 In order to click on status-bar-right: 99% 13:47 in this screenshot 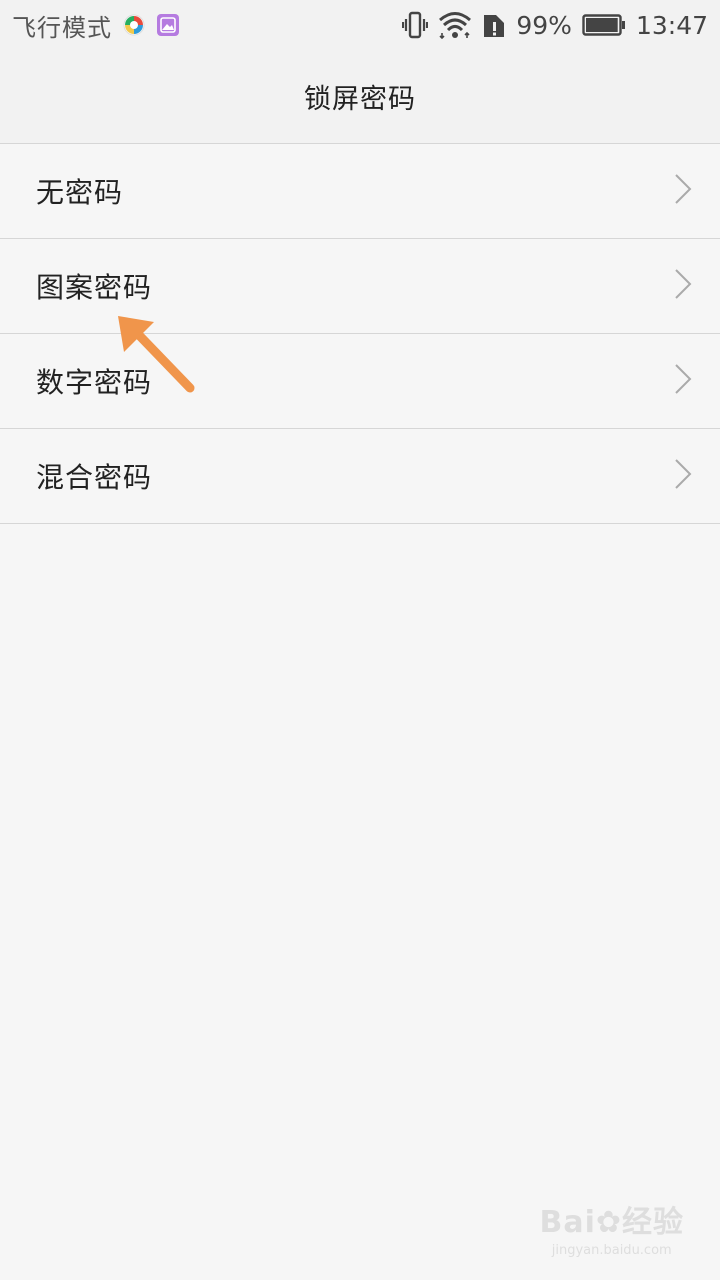, I will do `click(555, 25)`.